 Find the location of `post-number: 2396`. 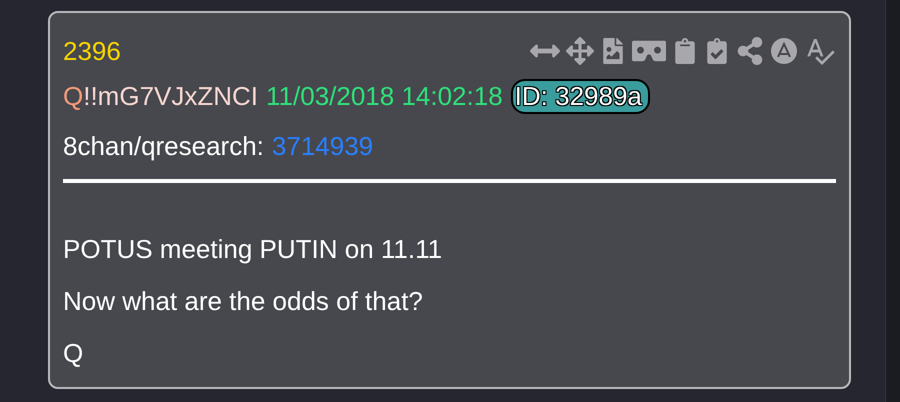

post-number: 2396 is located at coordinates (92, 51).